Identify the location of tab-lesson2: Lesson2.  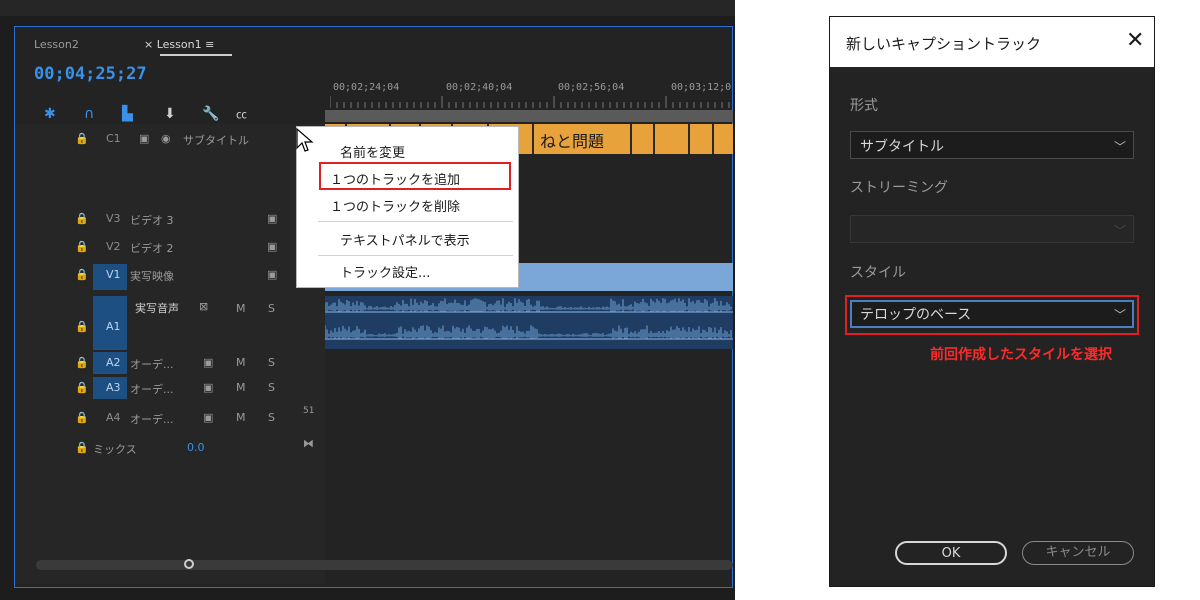
(56, 44).